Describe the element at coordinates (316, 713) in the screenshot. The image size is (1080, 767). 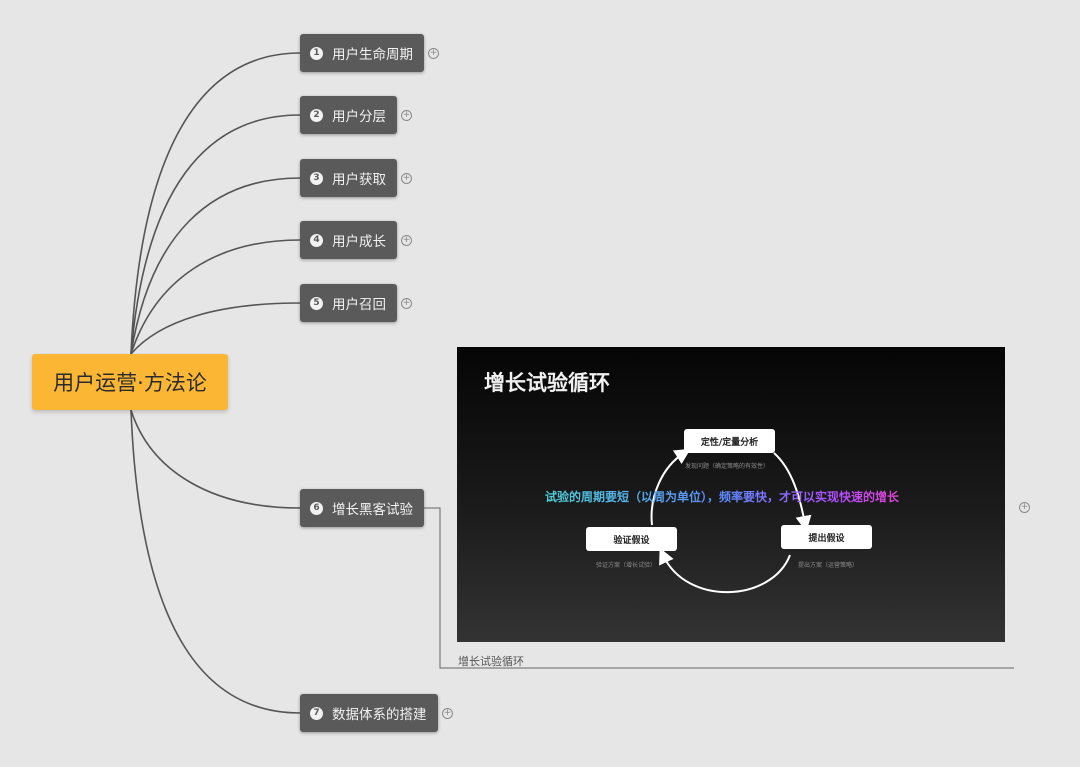
I see `number-badge: 7` at that location.